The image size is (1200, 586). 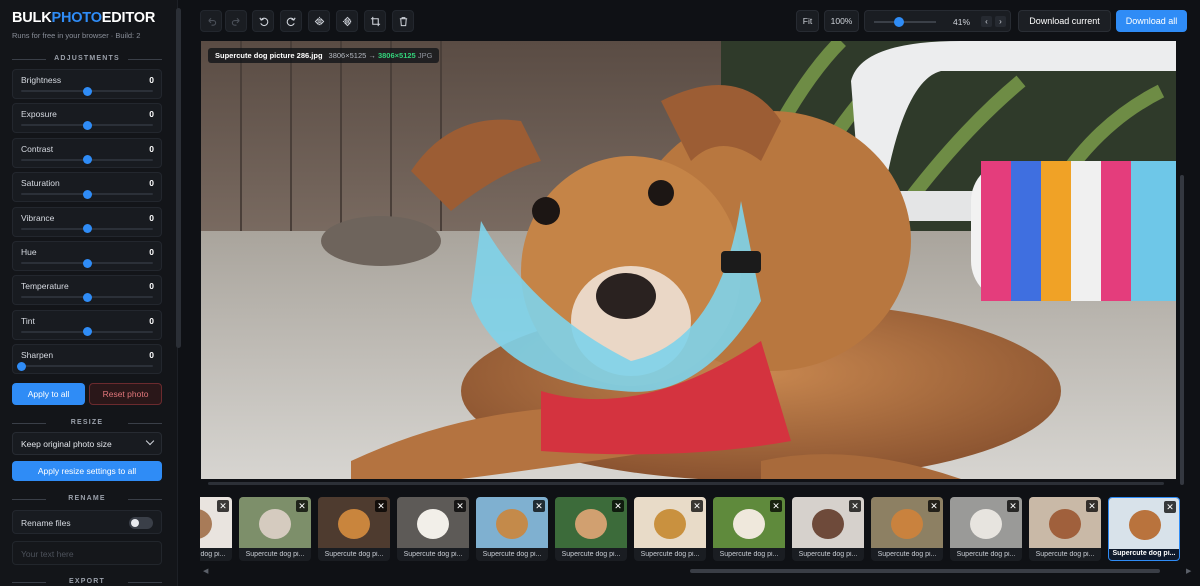 What do you see at coordinates (347, 55) in the screenshot?
I see `original-dimensions: 3806×5125` at bounding box center [347, 55].